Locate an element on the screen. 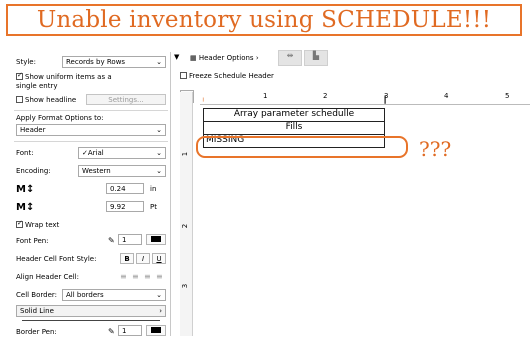 This screenshot has height=337, width=530. ruler-baseline is located at coordinates (365, 104).